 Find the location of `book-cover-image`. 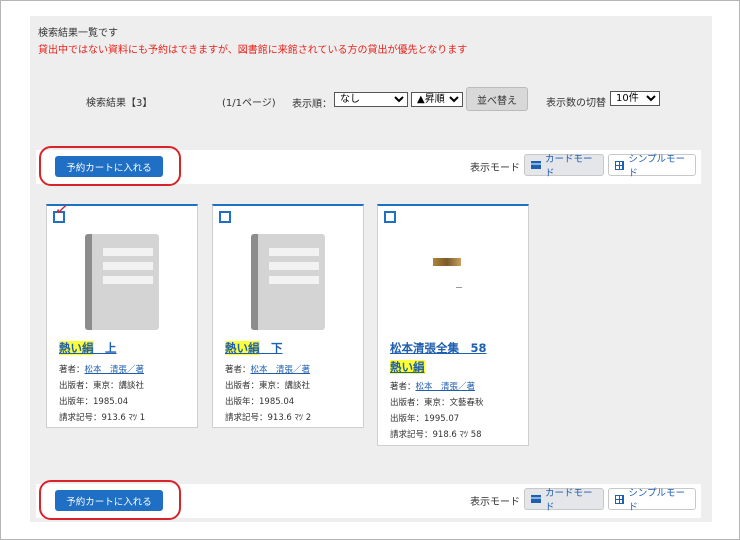

book-cover-image is located at coordinates (447, 262).